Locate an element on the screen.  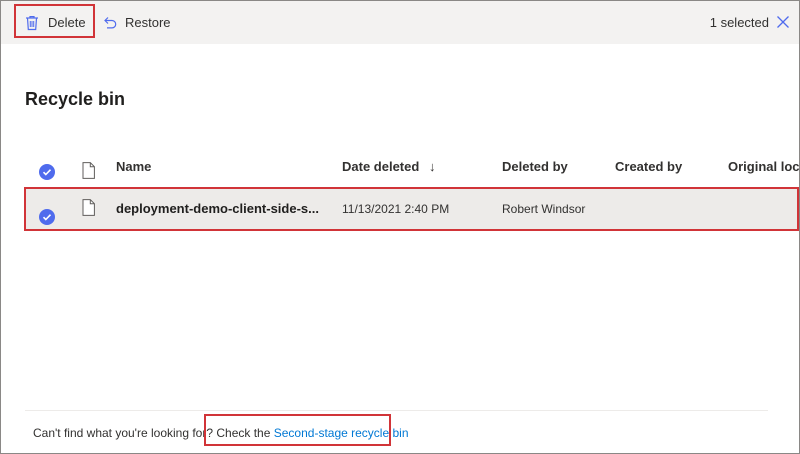
undo-icon is located at coordinates (109, 22).